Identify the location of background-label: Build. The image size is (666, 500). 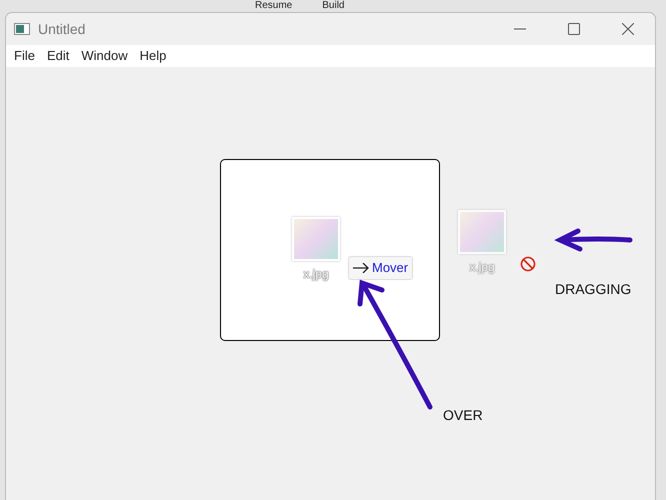
(333, 6).